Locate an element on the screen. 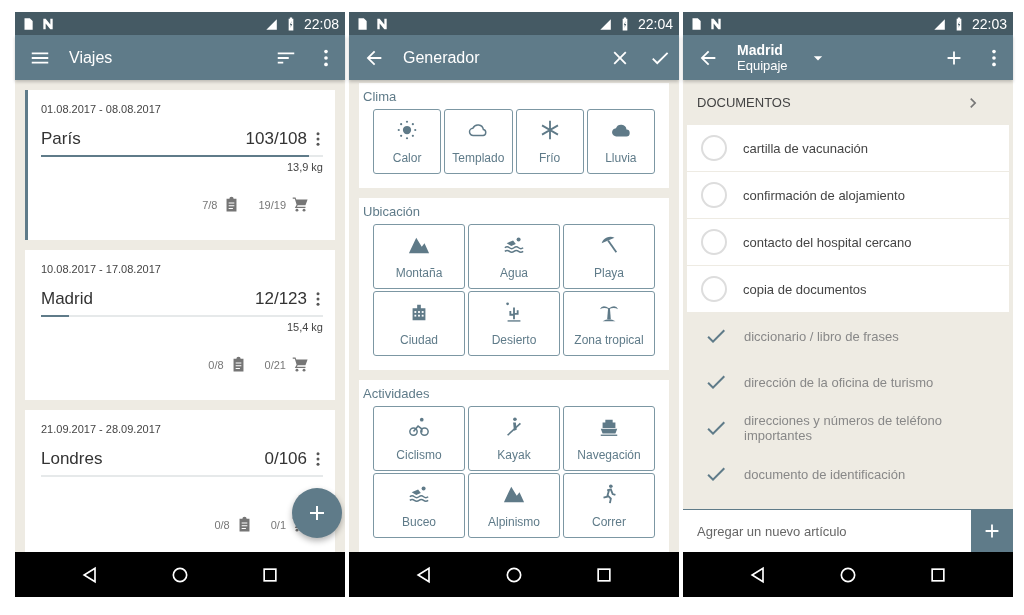 The image size is (1024, 615). item-count: 12/123 is located at coordinates (281, 299).